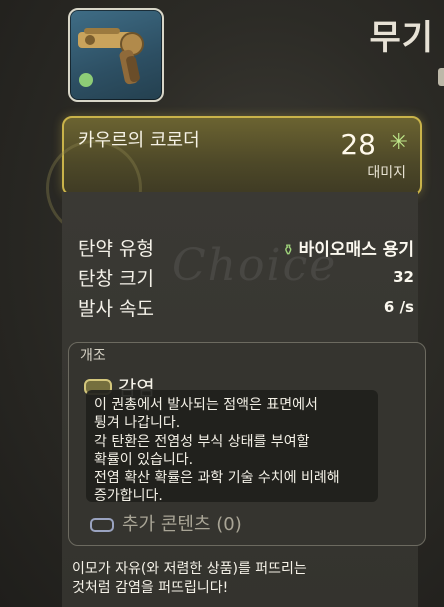 This screenshot has width=444, height=607. What do you see at coordinates (386, 173) in the screenshot?
I see `damage-label: 대미지` at bounding box center [386, 173].